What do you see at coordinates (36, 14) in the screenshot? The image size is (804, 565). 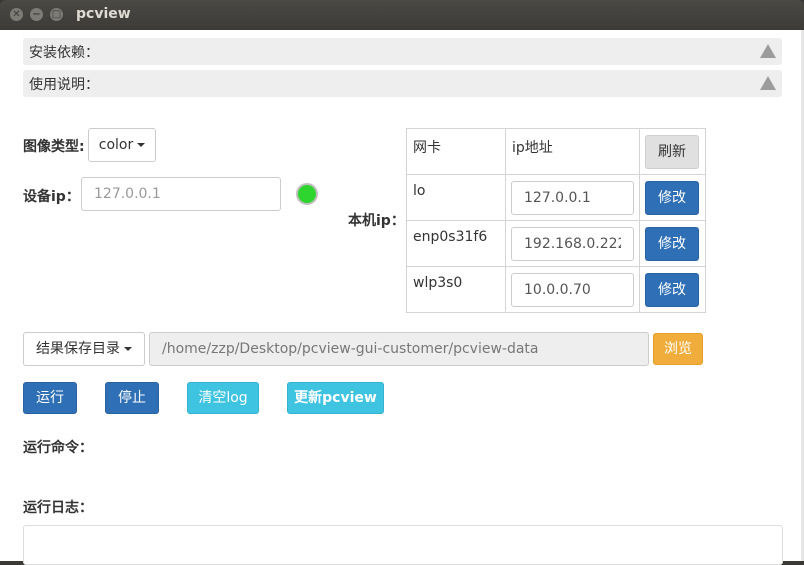 I see `minimize-window-icon: −` at bounding box center [36, 14].